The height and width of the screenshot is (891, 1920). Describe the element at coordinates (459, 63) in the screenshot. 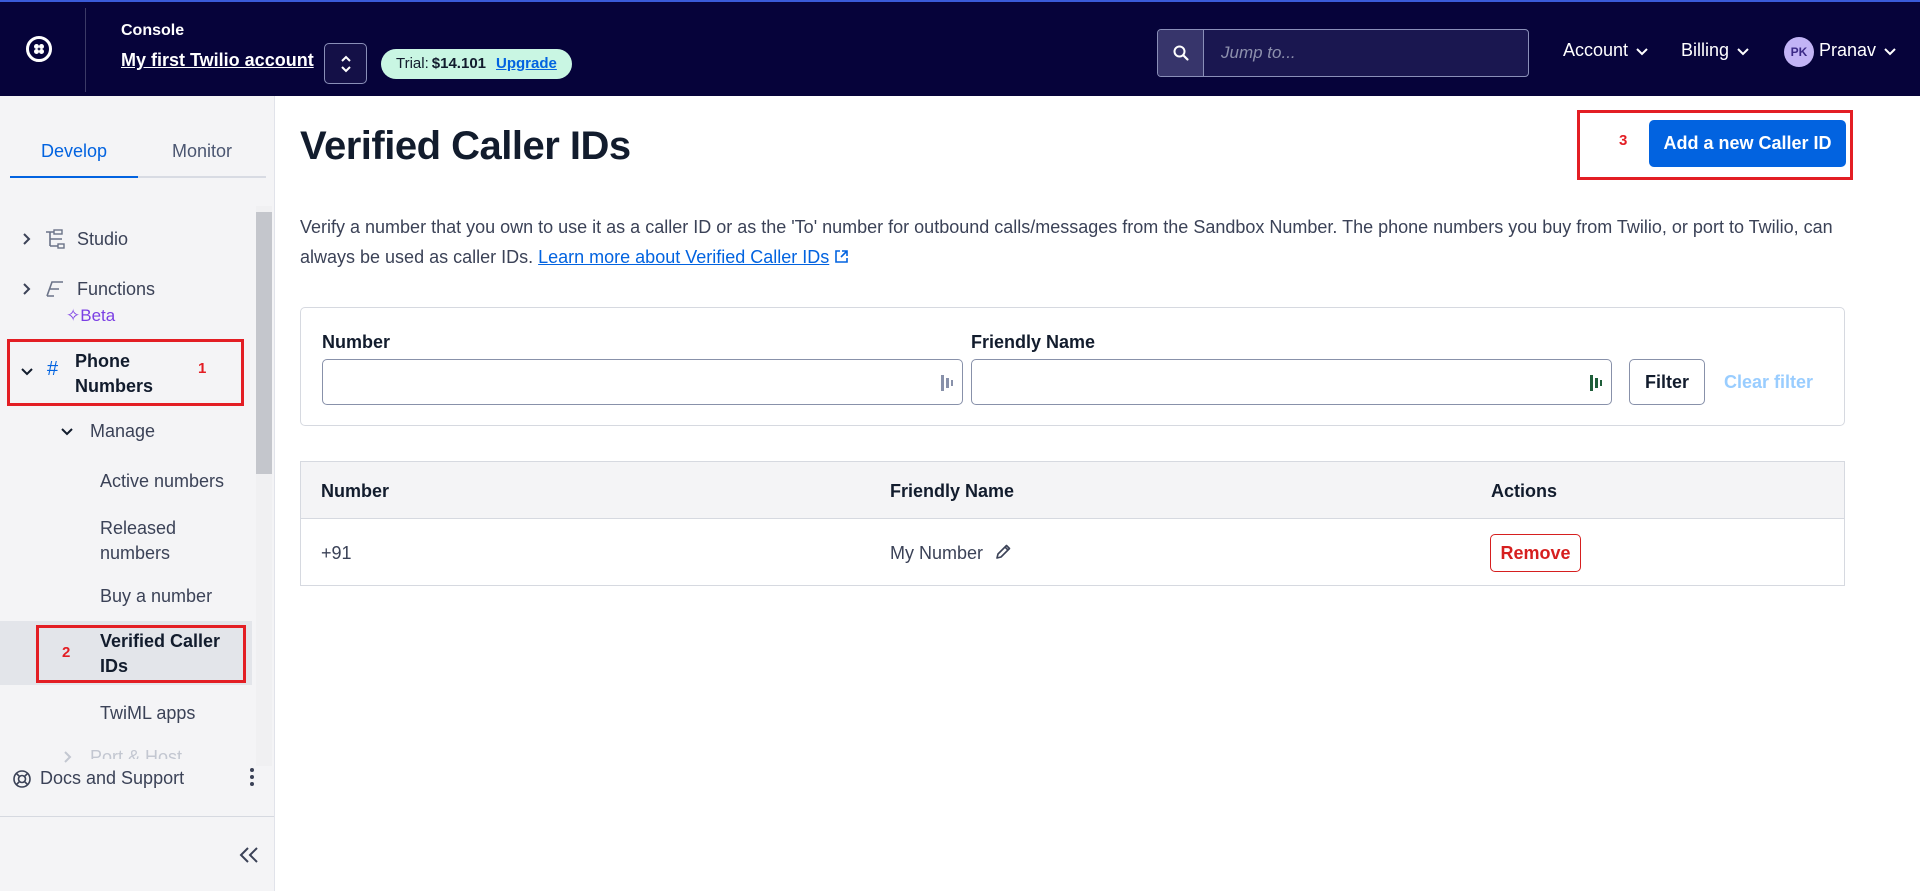

I see `trial-amount: $14.101` at that location.